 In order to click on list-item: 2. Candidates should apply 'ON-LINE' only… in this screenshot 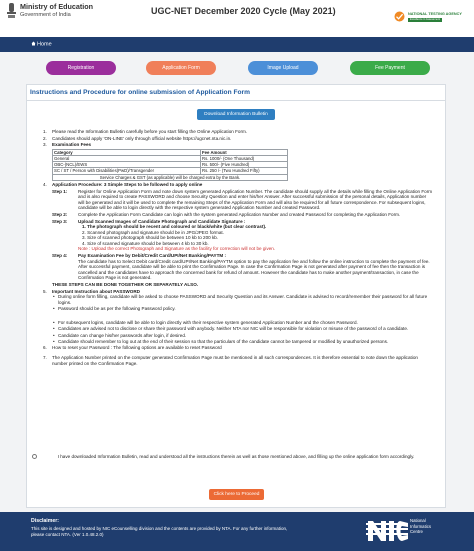, I will do `click(137, 138)`.